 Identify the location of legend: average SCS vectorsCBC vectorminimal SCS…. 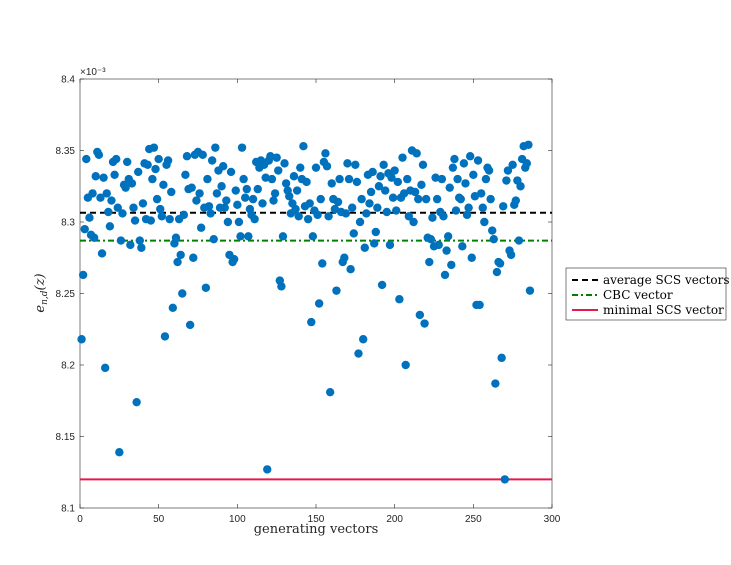
(647, 294).